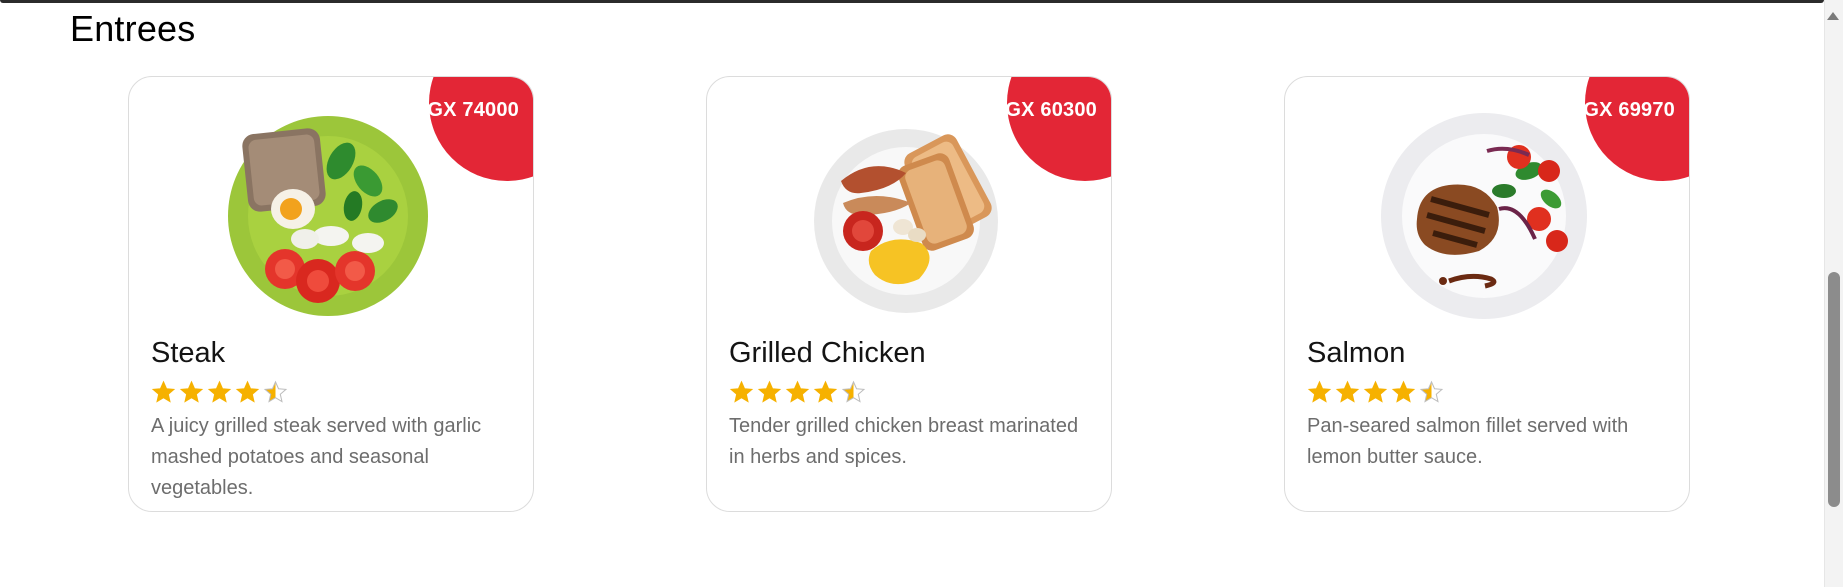 This screenshot has width=1843, height=587. Describe the element at coordinates (1051, 110) in the screenshot. I see `price-label: GX 60300` at that location.